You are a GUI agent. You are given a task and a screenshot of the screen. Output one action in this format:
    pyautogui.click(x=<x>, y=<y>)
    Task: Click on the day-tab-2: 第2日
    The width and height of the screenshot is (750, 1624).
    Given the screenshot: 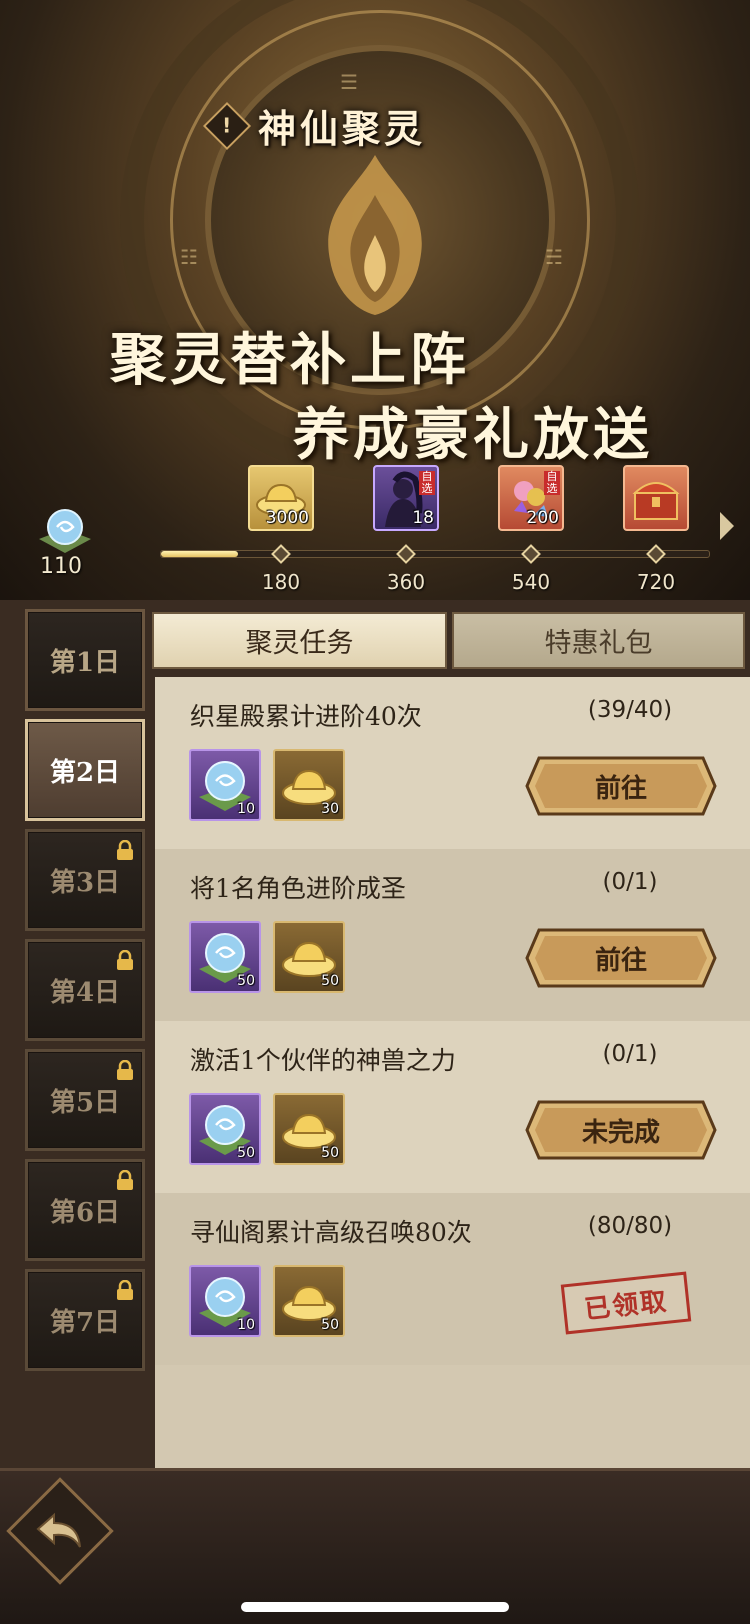 What is the action you would take?
    pyautogui.click(x=85, y=770)
    